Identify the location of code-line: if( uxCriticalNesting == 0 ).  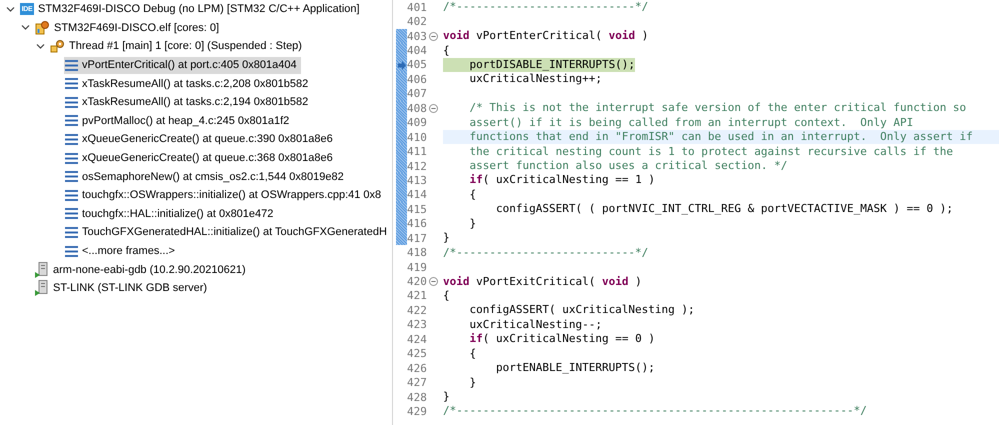
(561, 339).